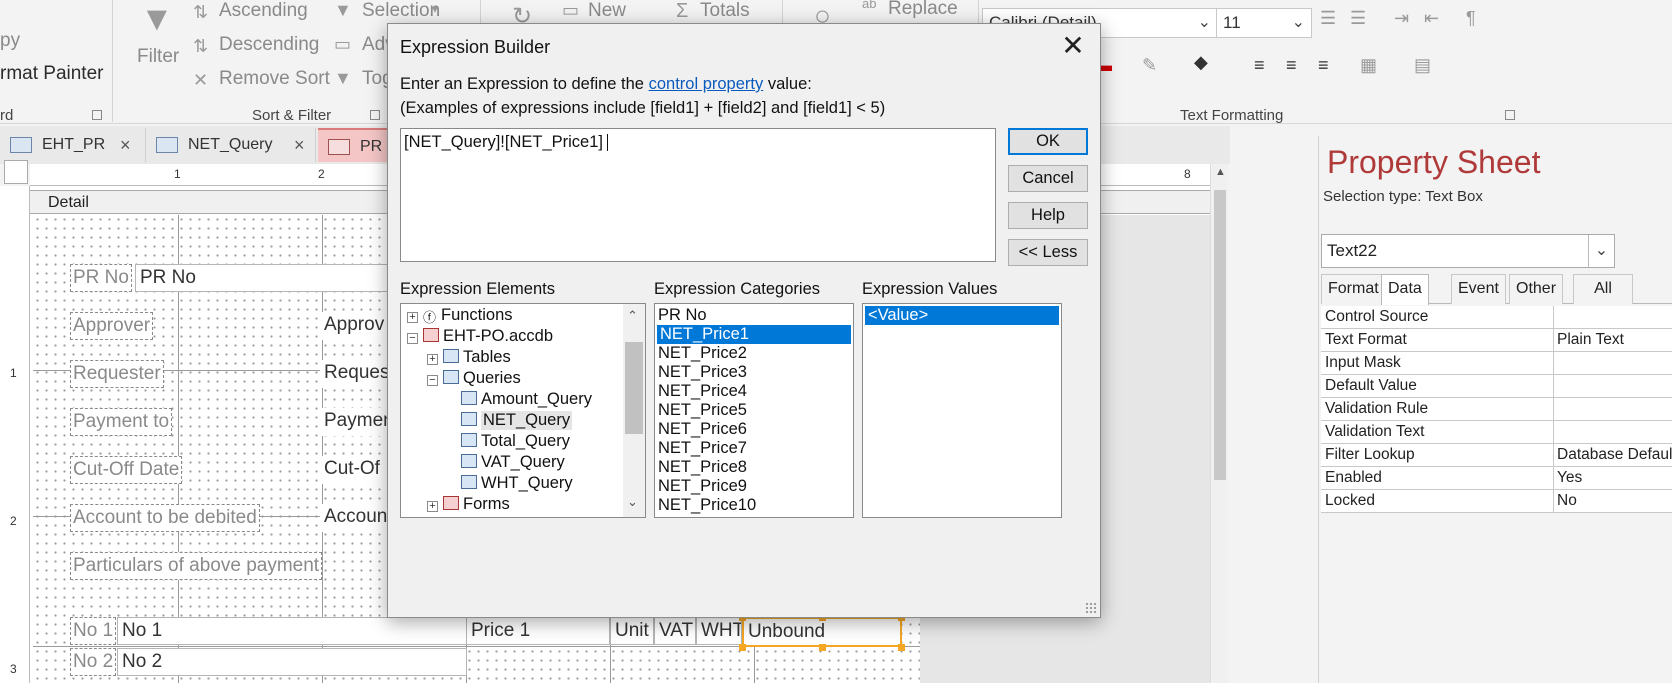 This screenshot has width=1672, height=683. Describe the element at coordinates (822, 632) in the screenshot. I see `unbound-textbox-selected: Unbound` at that location.